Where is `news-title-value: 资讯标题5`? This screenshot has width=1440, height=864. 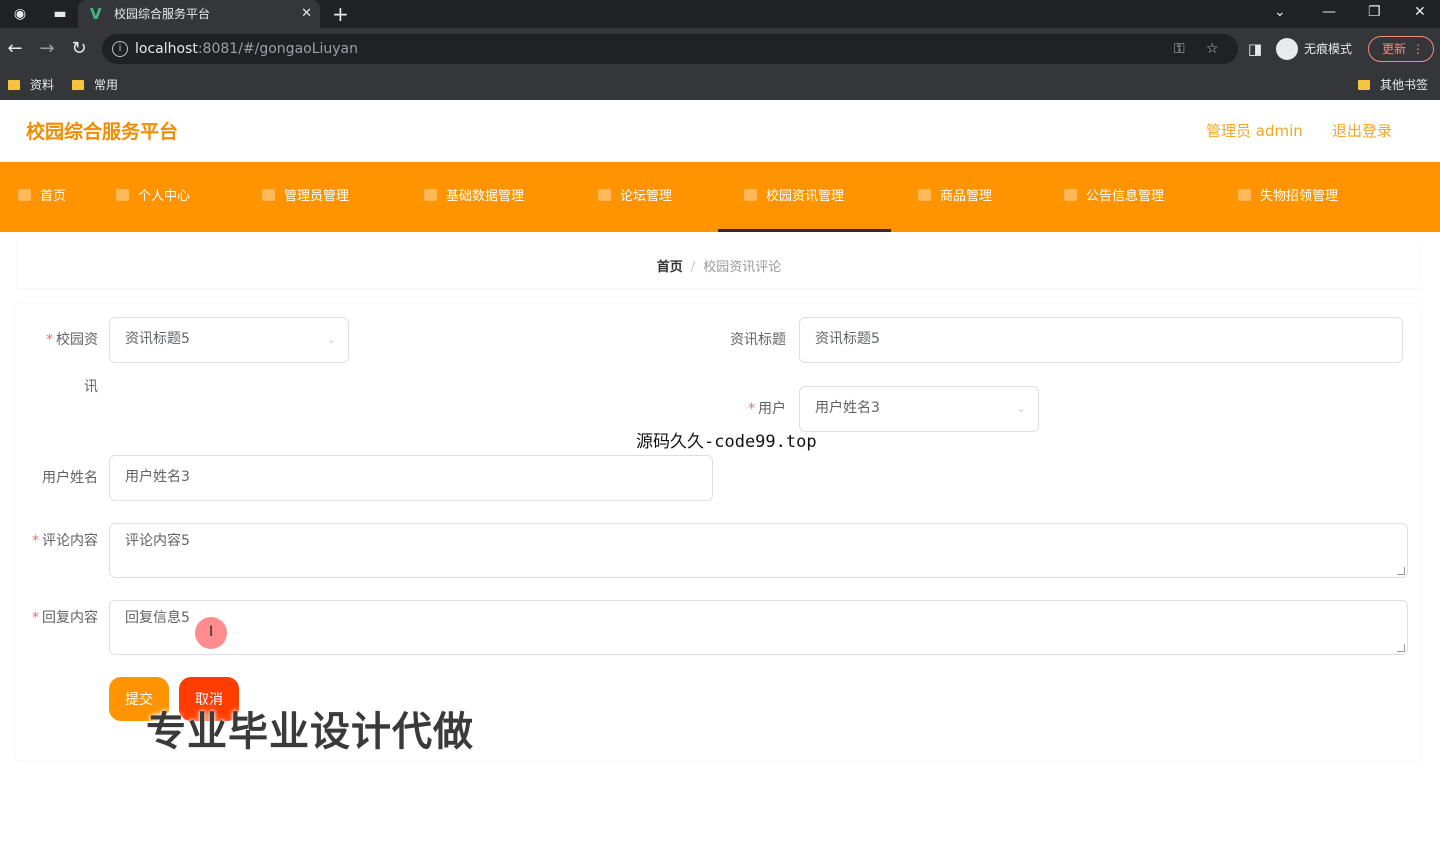 news-title-value: 资讯标题5 is located at coordinates (847, 339).